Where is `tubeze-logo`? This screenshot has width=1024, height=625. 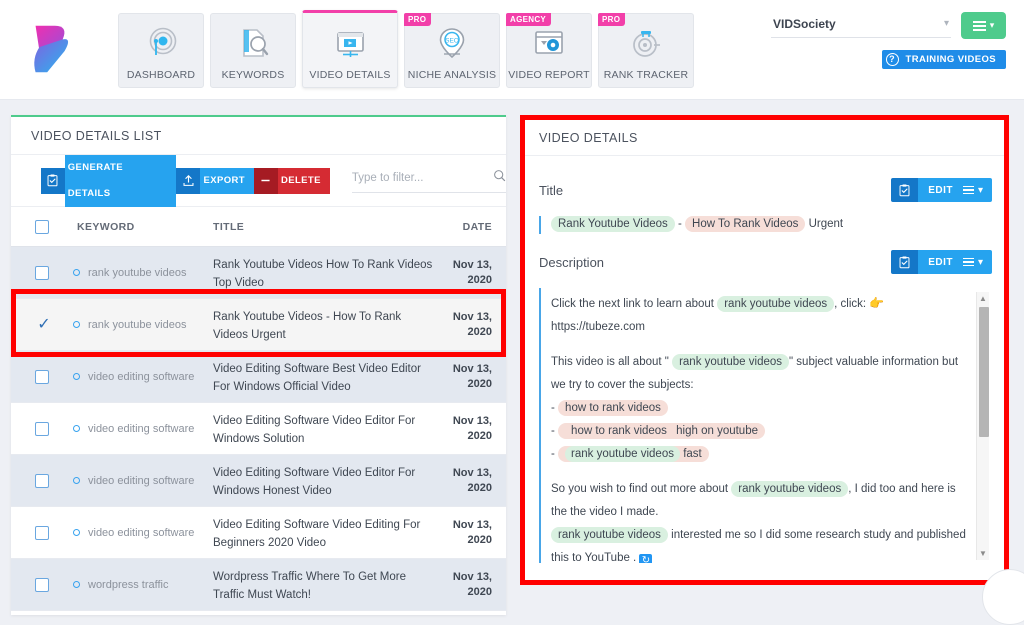
tubeze-logo is located at coordinates (53, 49).